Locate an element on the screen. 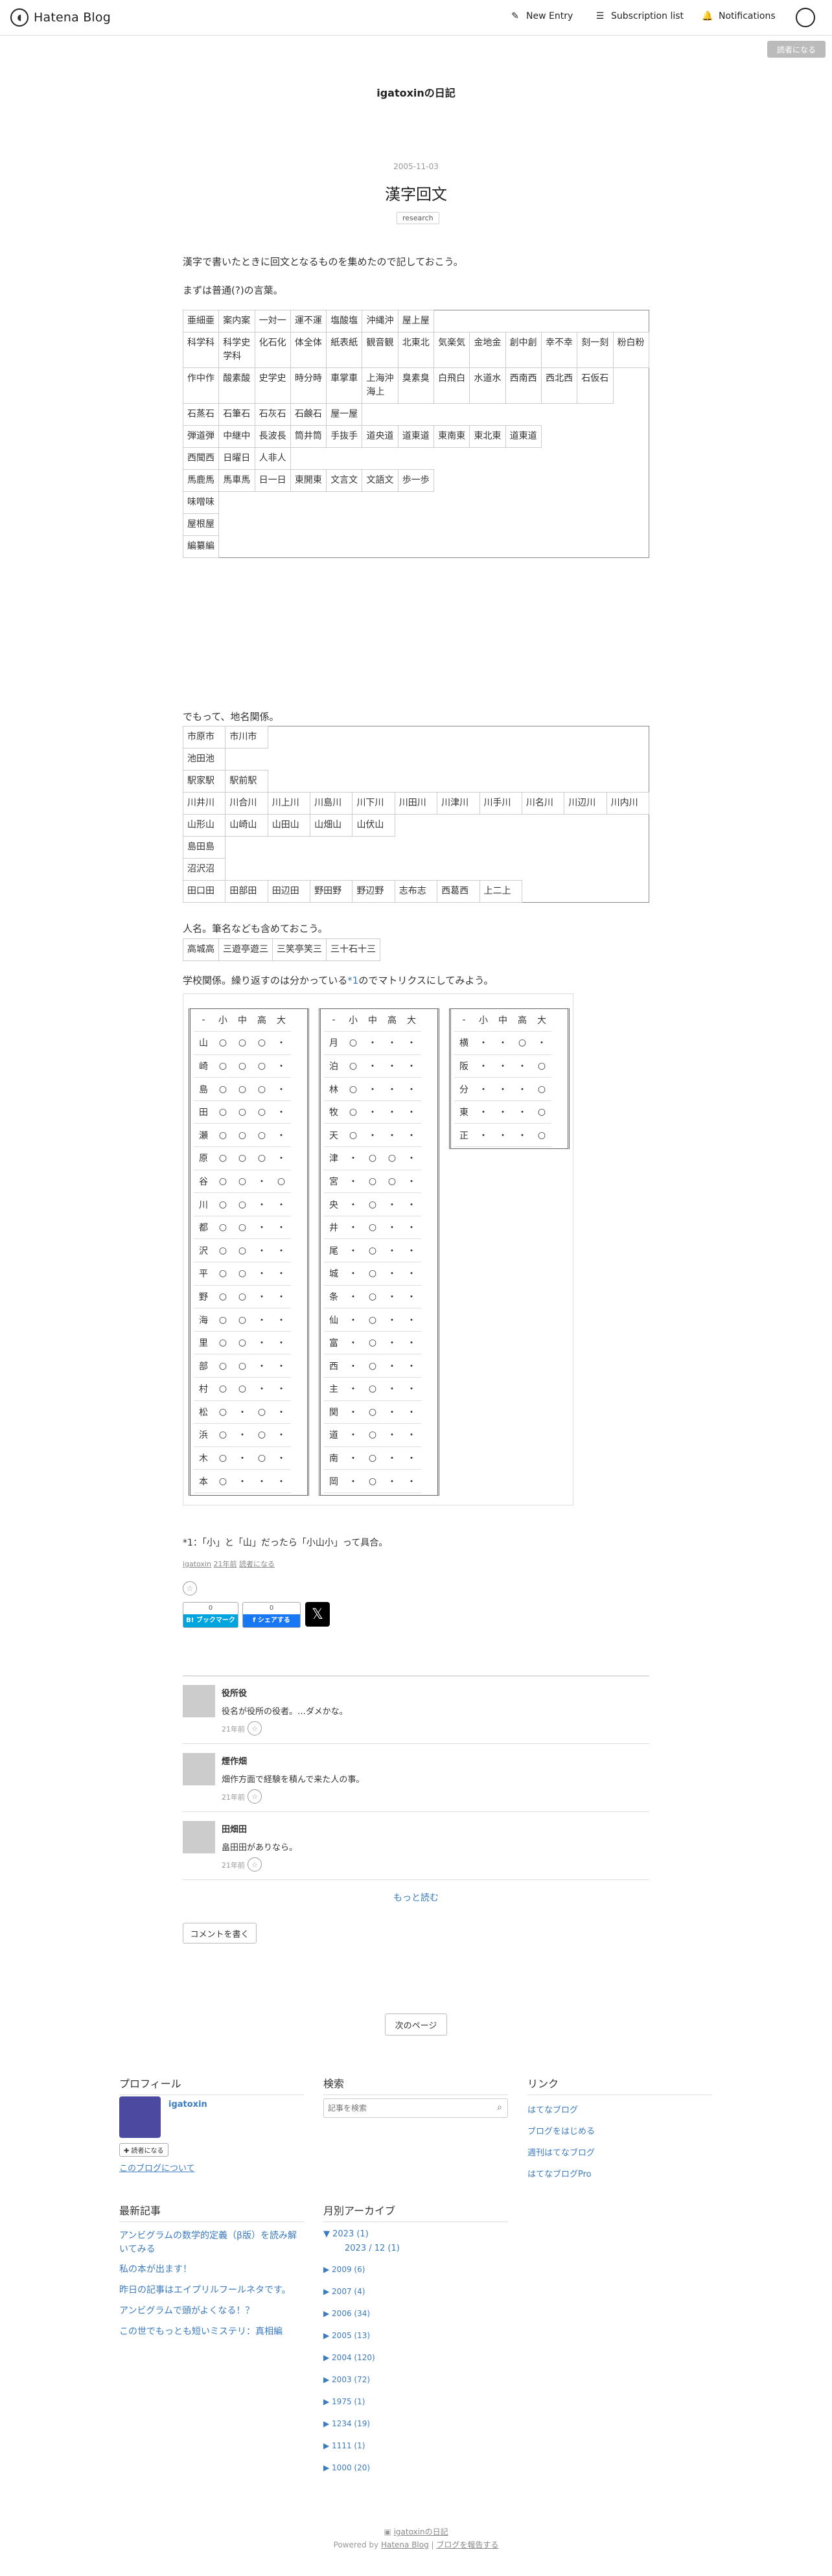 The image size is (832, 2576). more-comments-link: もっと読む is located at coordinates (416, 1898).